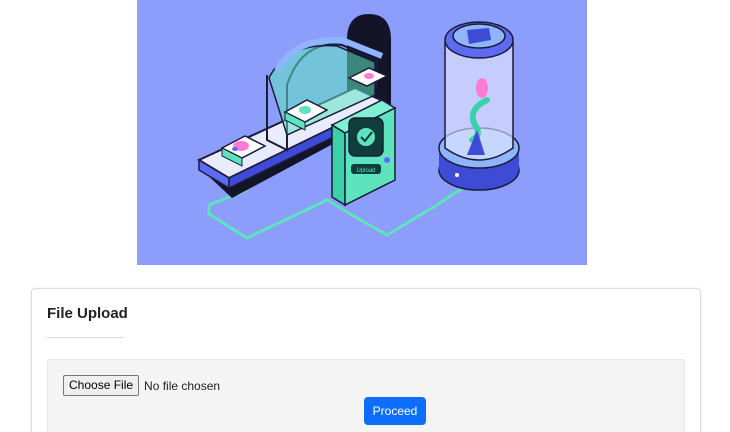 The image size is (730, 432). I want to click on proceed-button: Proceed, so click(395, 411).